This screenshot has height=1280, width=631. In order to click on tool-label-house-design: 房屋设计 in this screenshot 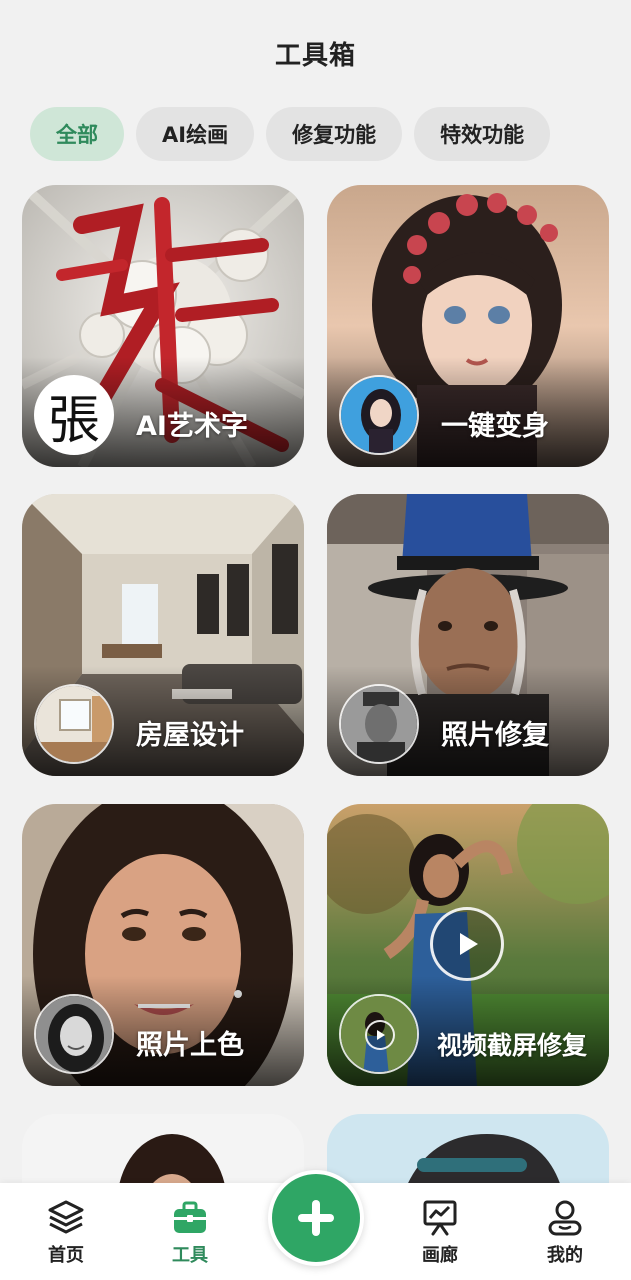, I will do `click(190, 735)`.